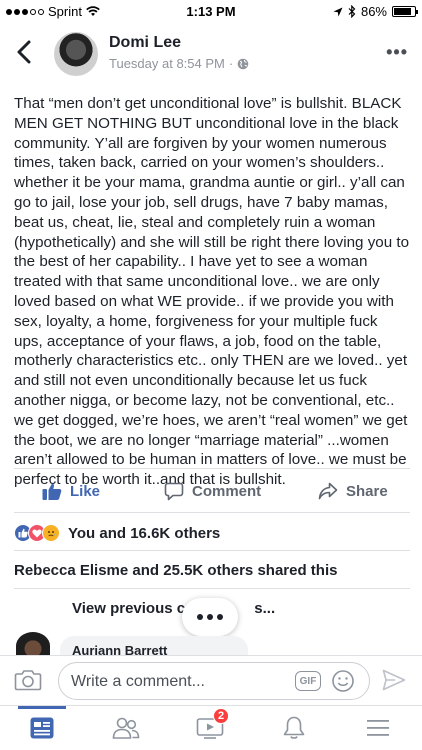  Describe the element at coordinates (211, 54) in the screenshot. I see `post-header: Domi Lee Tuesday at 8:54 PM · •••` at that location.